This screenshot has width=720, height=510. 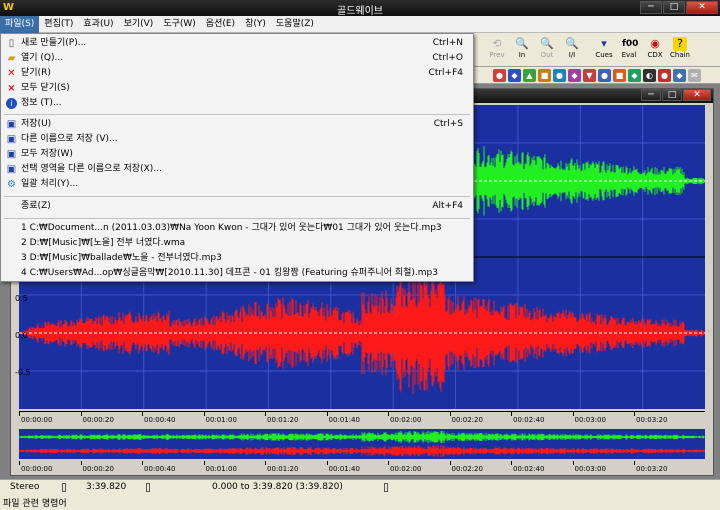 What do you see at coordinates (649, 75) in the screenshot?
I see `effect-icon-11: ◐` at bounding box center [649, 75].